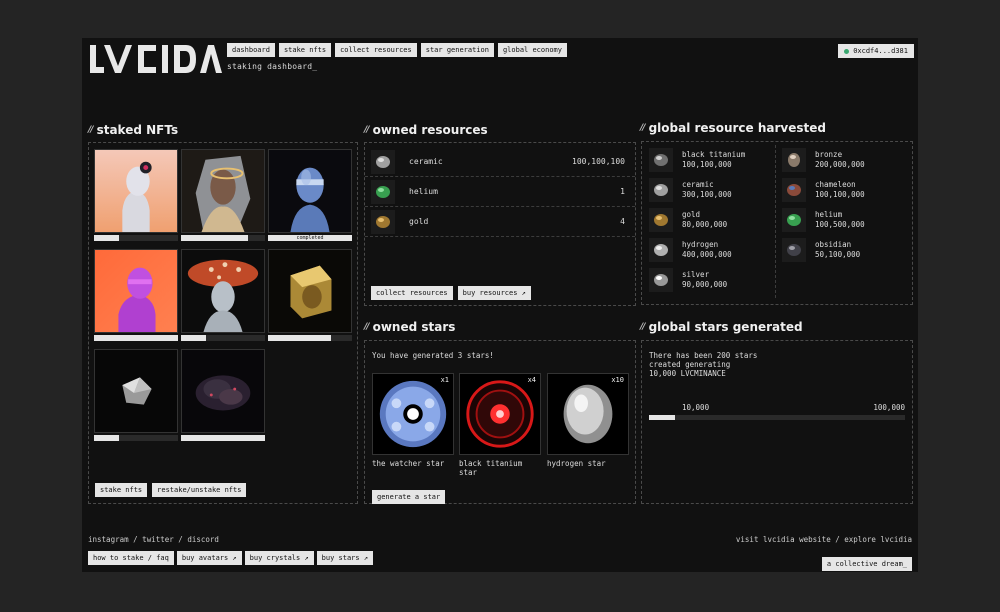  What do you see at coordinates (345, 558) in the screenshot?
I see `buy-stars-button: buy stars ↗` at bounding box center [345, 558].